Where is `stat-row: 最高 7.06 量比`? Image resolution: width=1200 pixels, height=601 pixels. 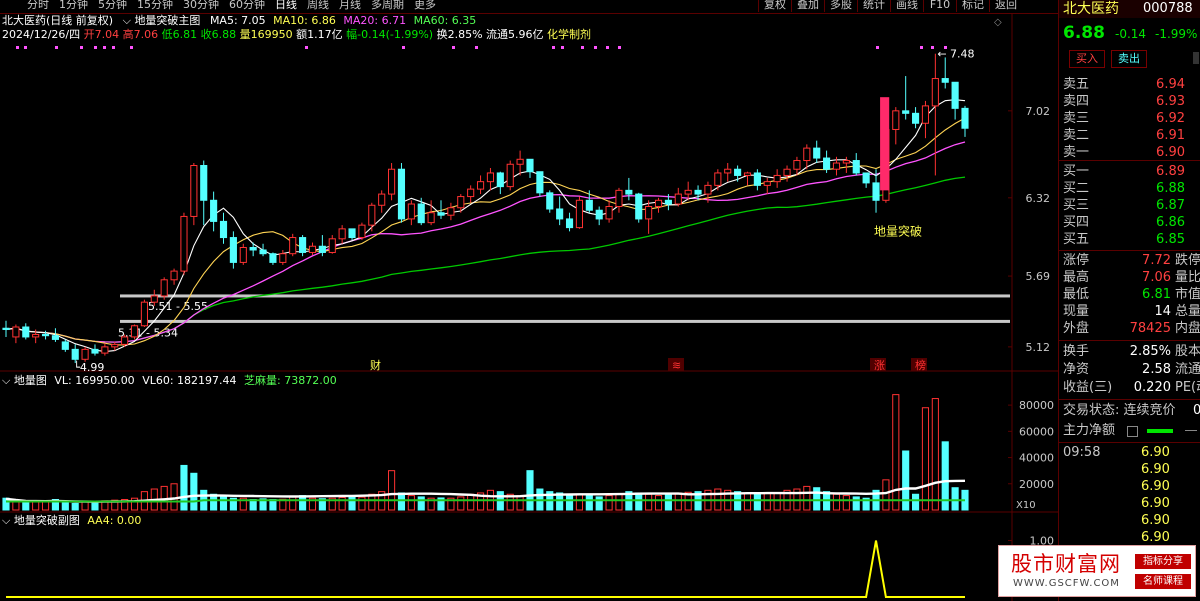 stat-row: 最高 7.06 量比 is located at coordinates (1131, 277).